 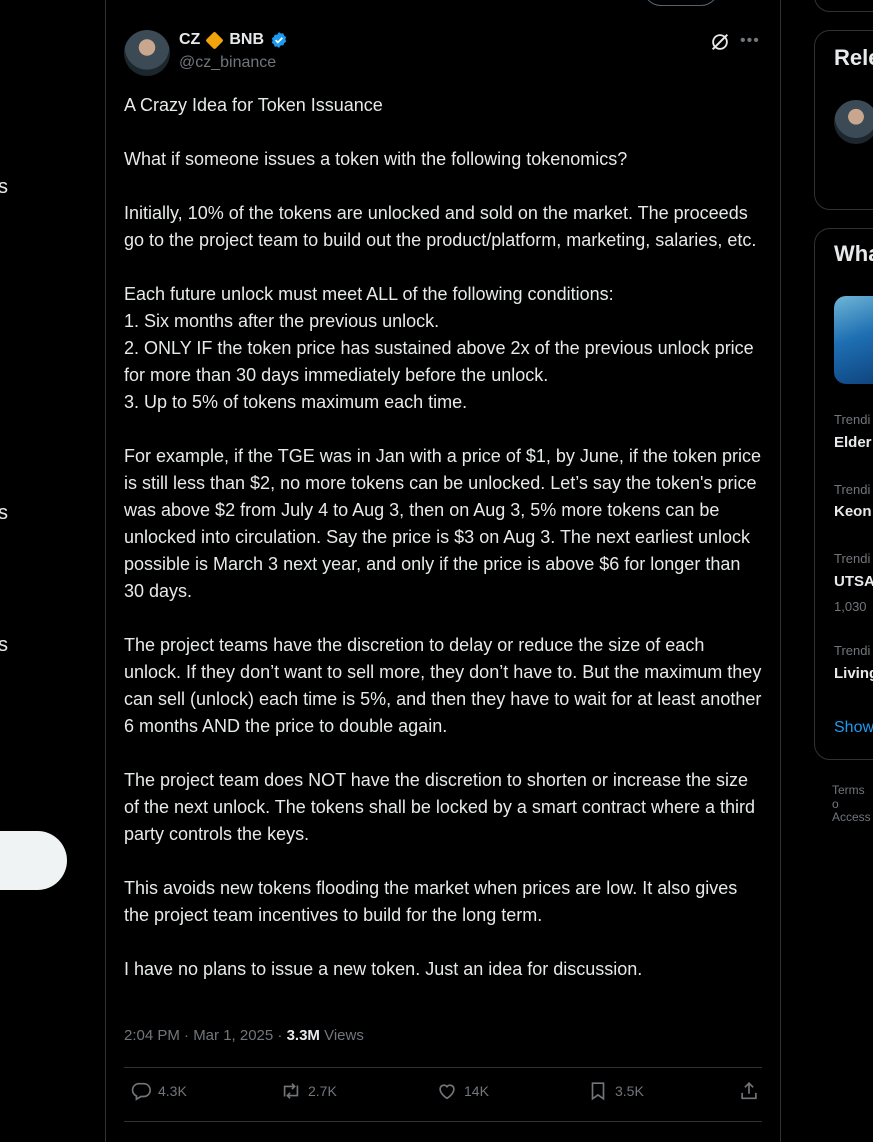 I want to click on author-handle: @cz_binance, so click(x=227, y=63).